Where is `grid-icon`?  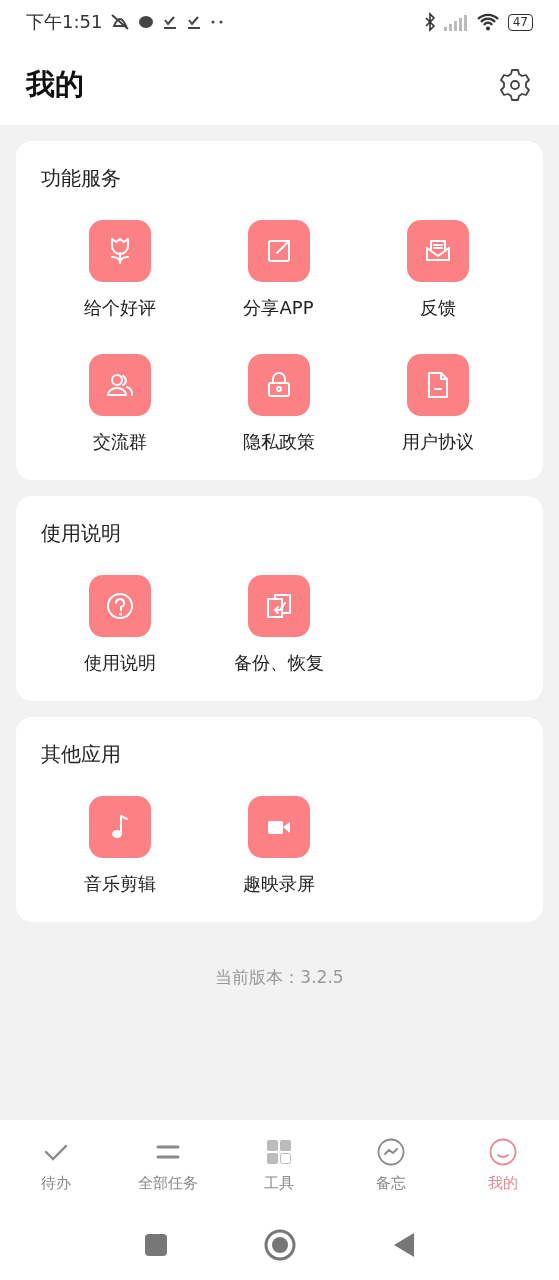 grid-icon is located at coordinates (279, 1151).